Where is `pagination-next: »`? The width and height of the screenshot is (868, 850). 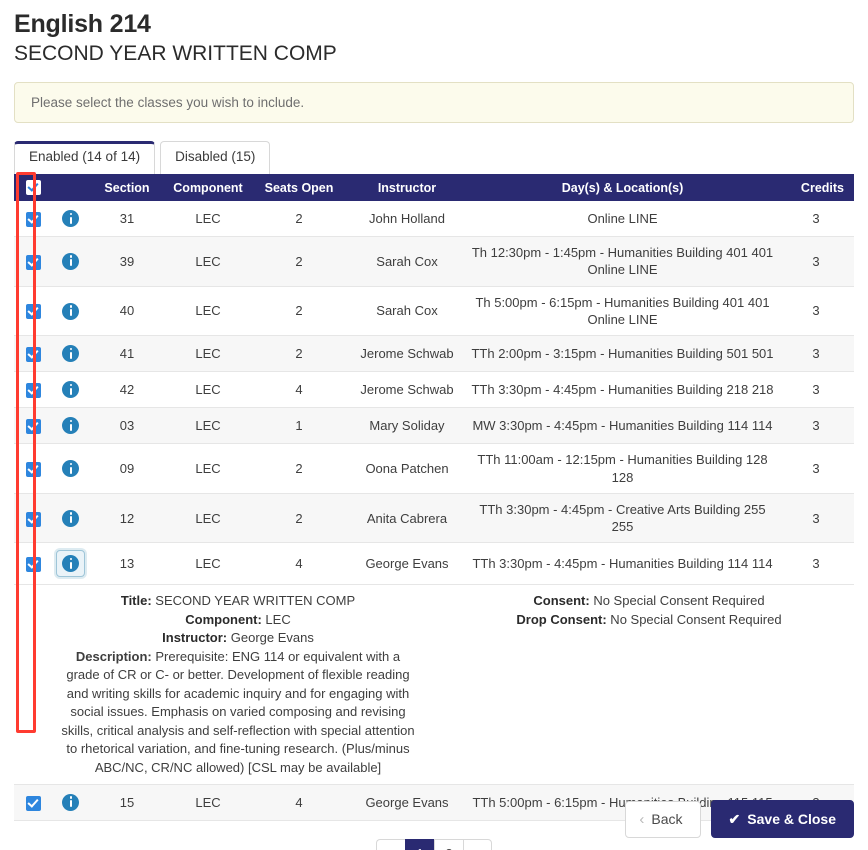
pagination-next: » is located at coordinates (477, 844).